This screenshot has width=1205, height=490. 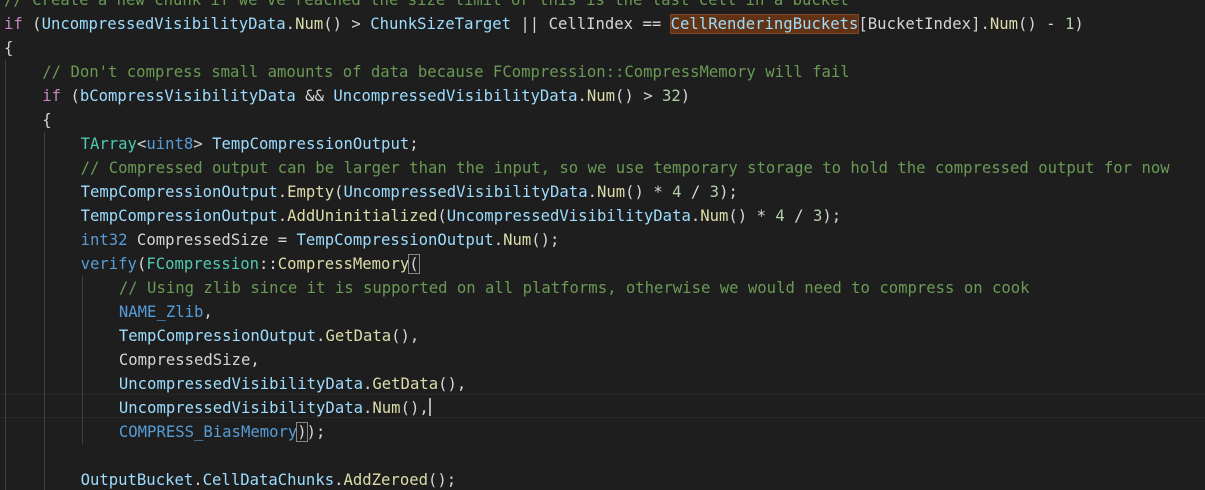 What do you see at coordinates (441, 24) in the screenshot?
I see `code-token: ChunkSizeTarget` at bounding box center [441, 24].